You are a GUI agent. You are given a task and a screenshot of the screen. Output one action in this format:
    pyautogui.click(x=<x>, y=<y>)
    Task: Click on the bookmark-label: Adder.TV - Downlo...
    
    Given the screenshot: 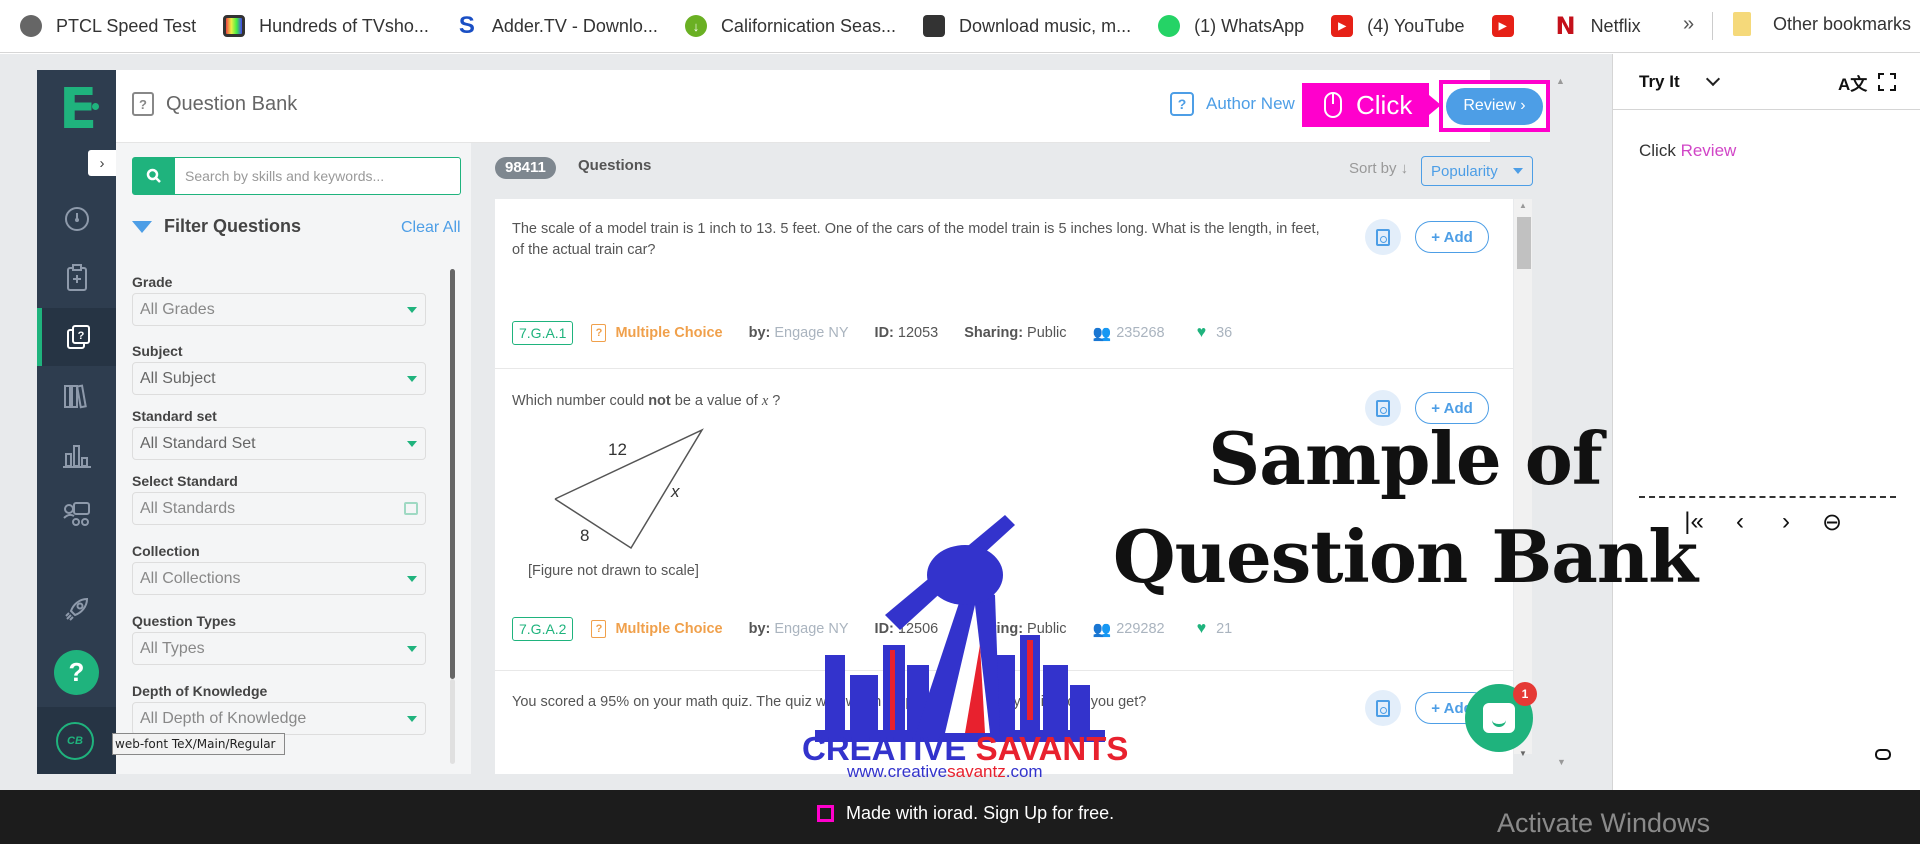 What is the action you would take?
    pyautogui.click(x=574, y=25)
    